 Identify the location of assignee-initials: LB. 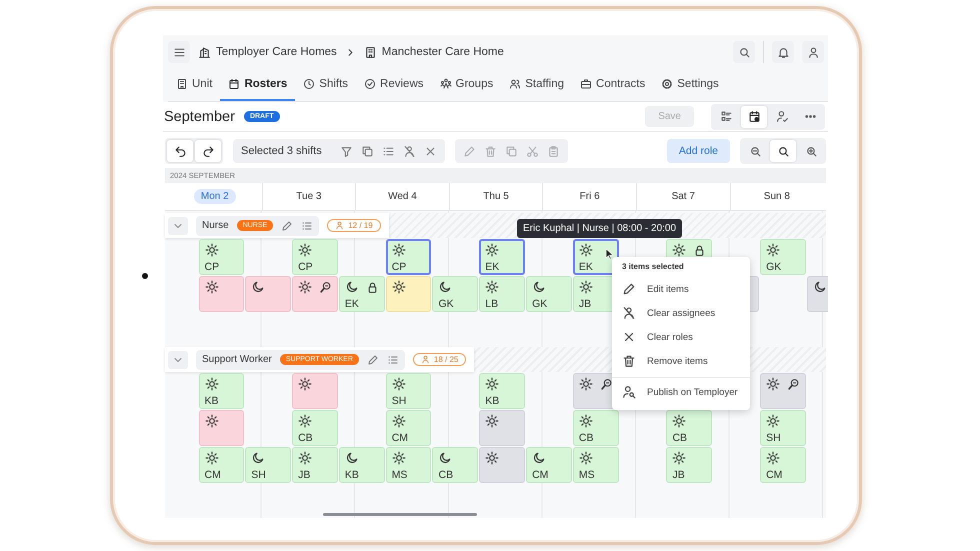
(492, 303).